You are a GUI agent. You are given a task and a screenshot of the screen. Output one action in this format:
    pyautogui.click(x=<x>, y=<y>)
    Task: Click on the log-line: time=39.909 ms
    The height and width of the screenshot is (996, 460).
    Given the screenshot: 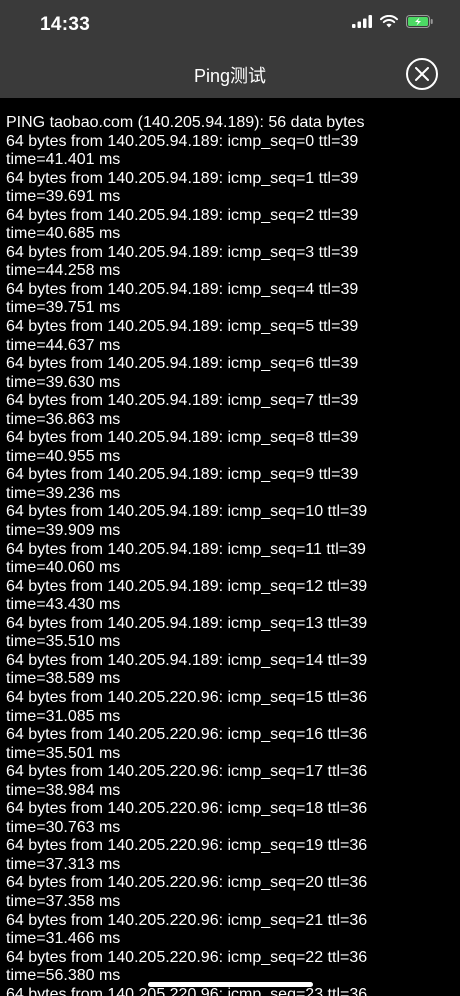 What is the action you would take?
    pyautogui.click(x=63, y=531)
    